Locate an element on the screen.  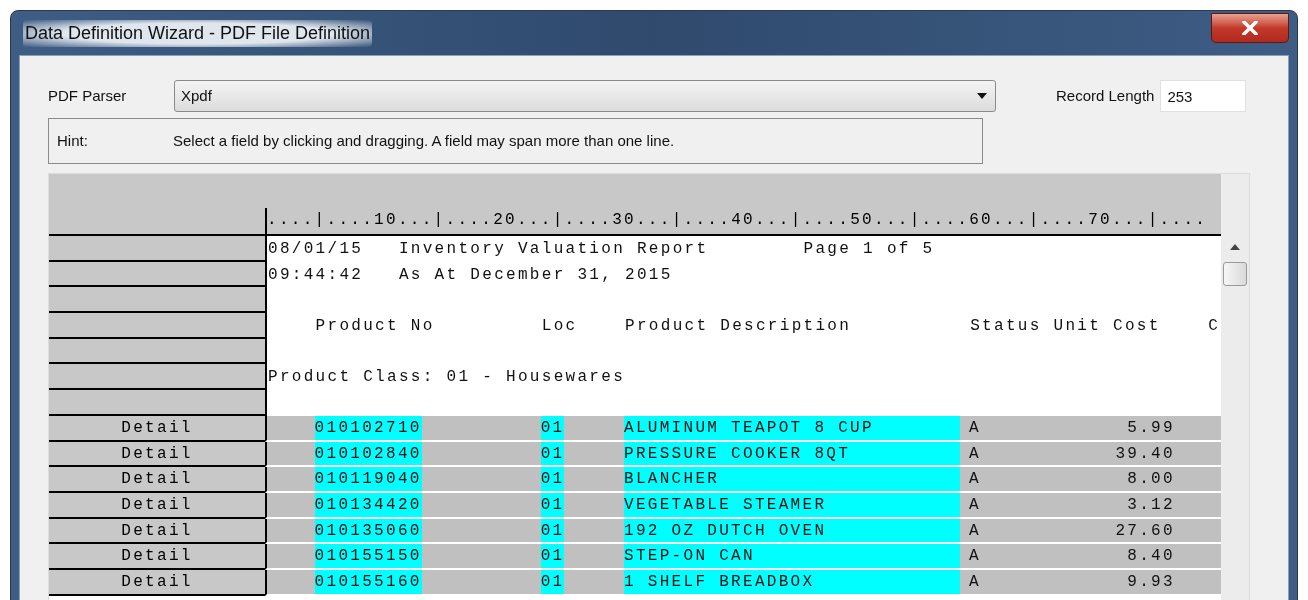
close-button is located at coordinates (1250, 28).